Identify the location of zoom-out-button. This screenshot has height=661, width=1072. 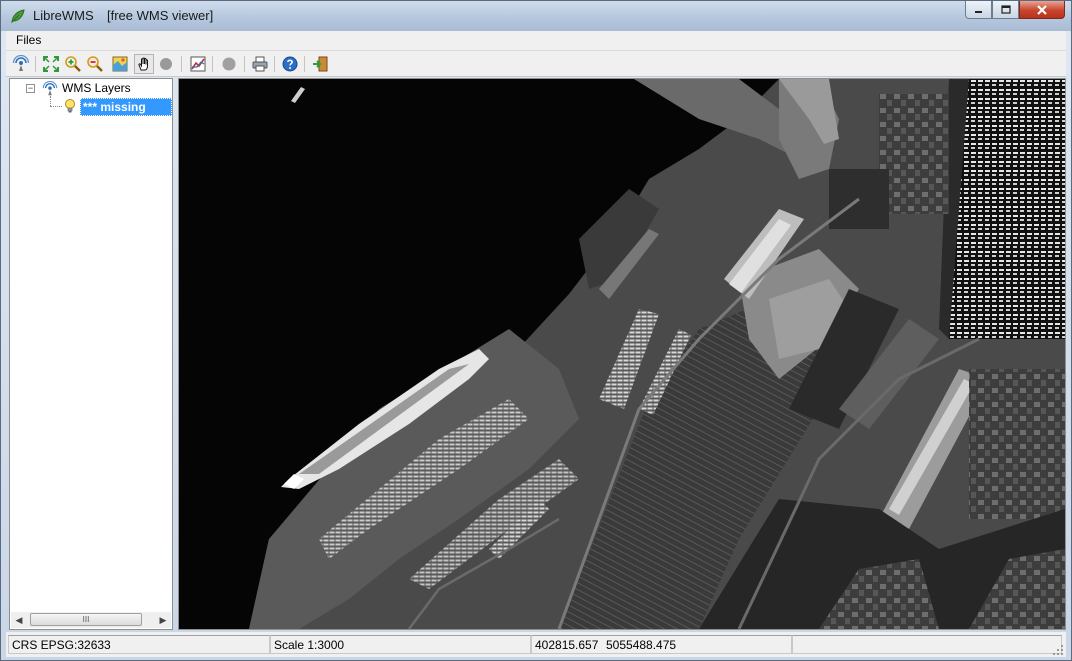
(95, 64).